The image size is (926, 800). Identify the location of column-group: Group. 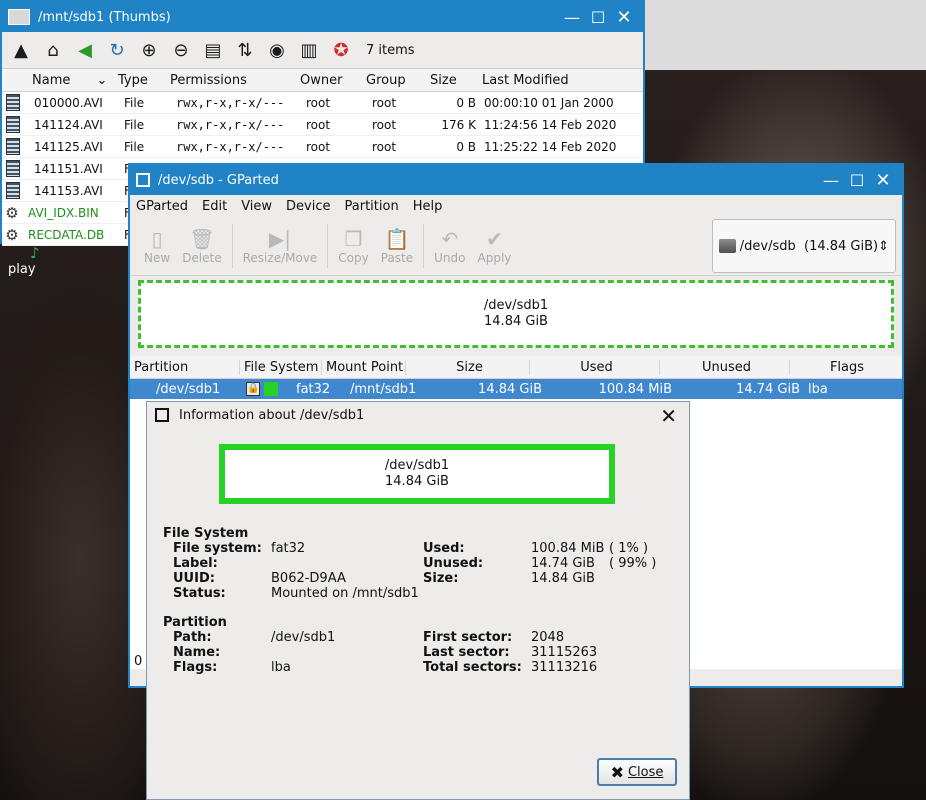
(398, 80).